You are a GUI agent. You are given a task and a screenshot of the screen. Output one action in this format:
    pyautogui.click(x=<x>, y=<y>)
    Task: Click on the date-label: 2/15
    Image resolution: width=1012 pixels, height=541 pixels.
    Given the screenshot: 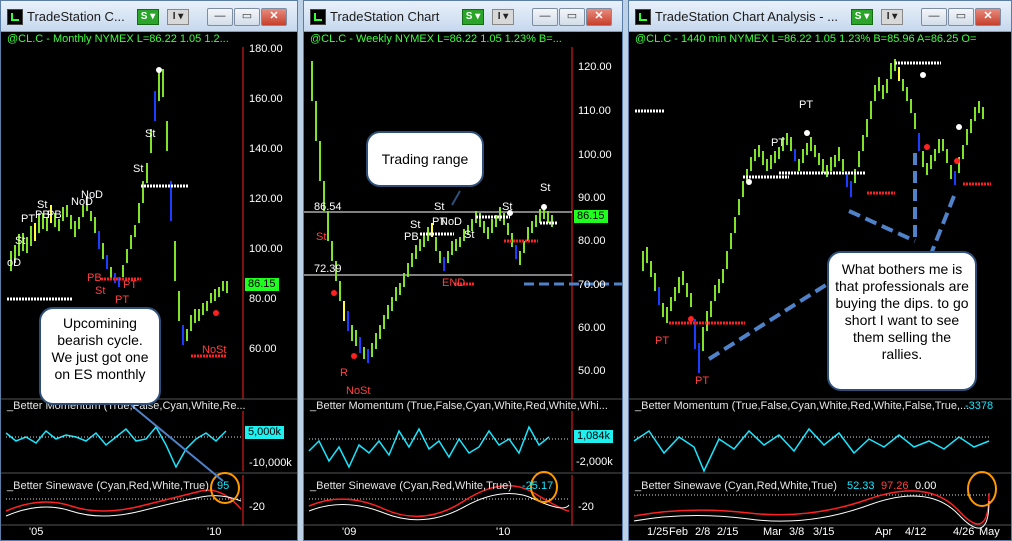 What is the action you would take?
    pyautogui.click(x=728, y=532)
    